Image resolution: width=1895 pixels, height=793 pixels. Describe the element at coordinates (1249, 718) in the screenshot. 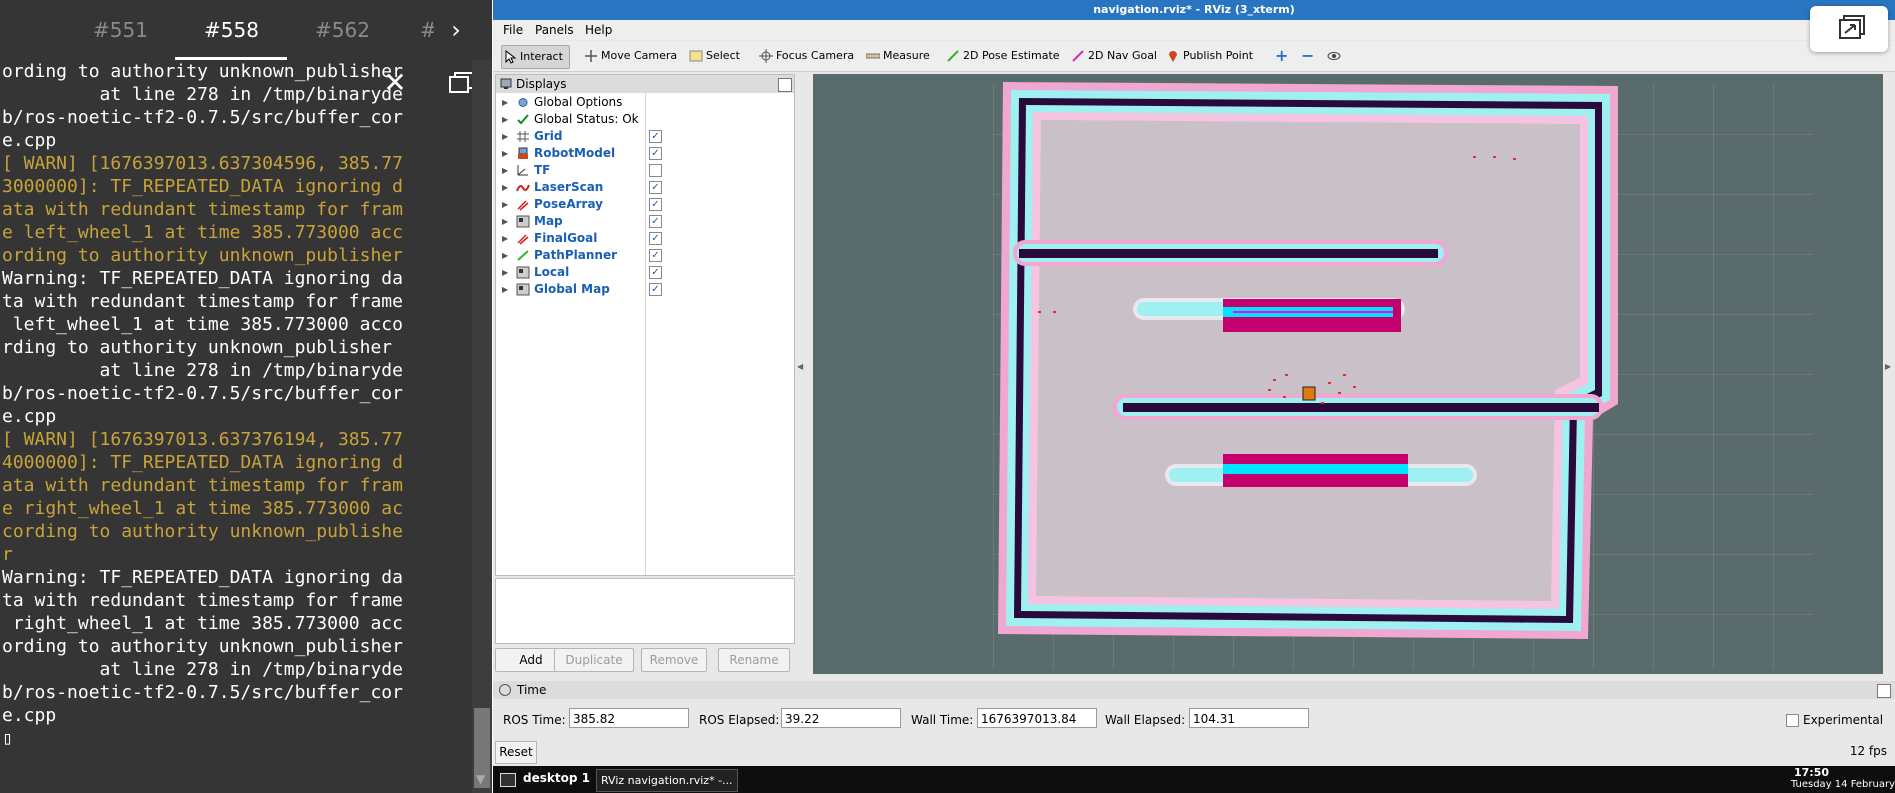

I see `wall-elapsed-field: 104.31` at that location.